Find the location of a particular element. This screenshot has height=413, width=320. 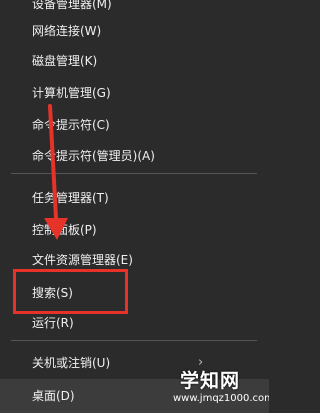

menu-item-control-panel: 控制面板(P) is located at coordinates (134, 230).